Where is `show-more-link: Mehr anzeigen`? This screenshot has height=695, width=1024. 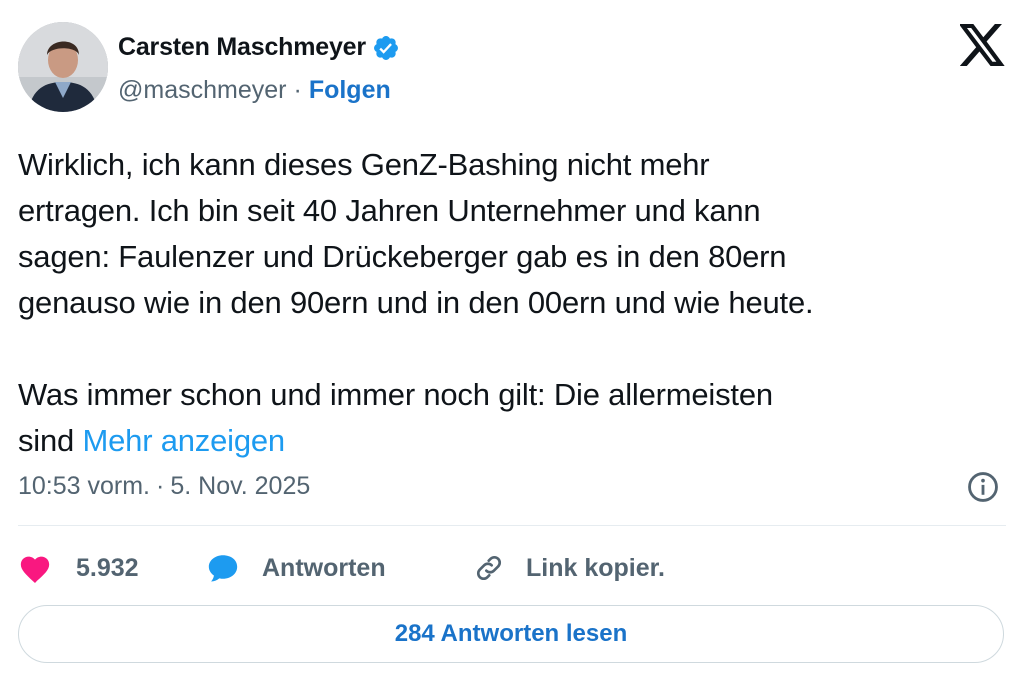
show-more-link: Mehr anzeigen is located at coordinates (183, 440).